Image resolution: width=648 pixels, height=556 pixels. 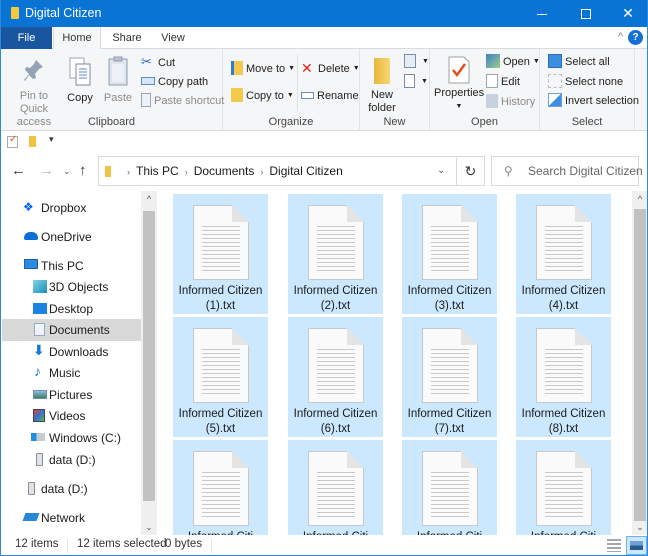 What do you see at coordinates (51, 139) in the screenshot?
I see `customize-toolbar-icon: ▾` at bounding box center [51, 139].